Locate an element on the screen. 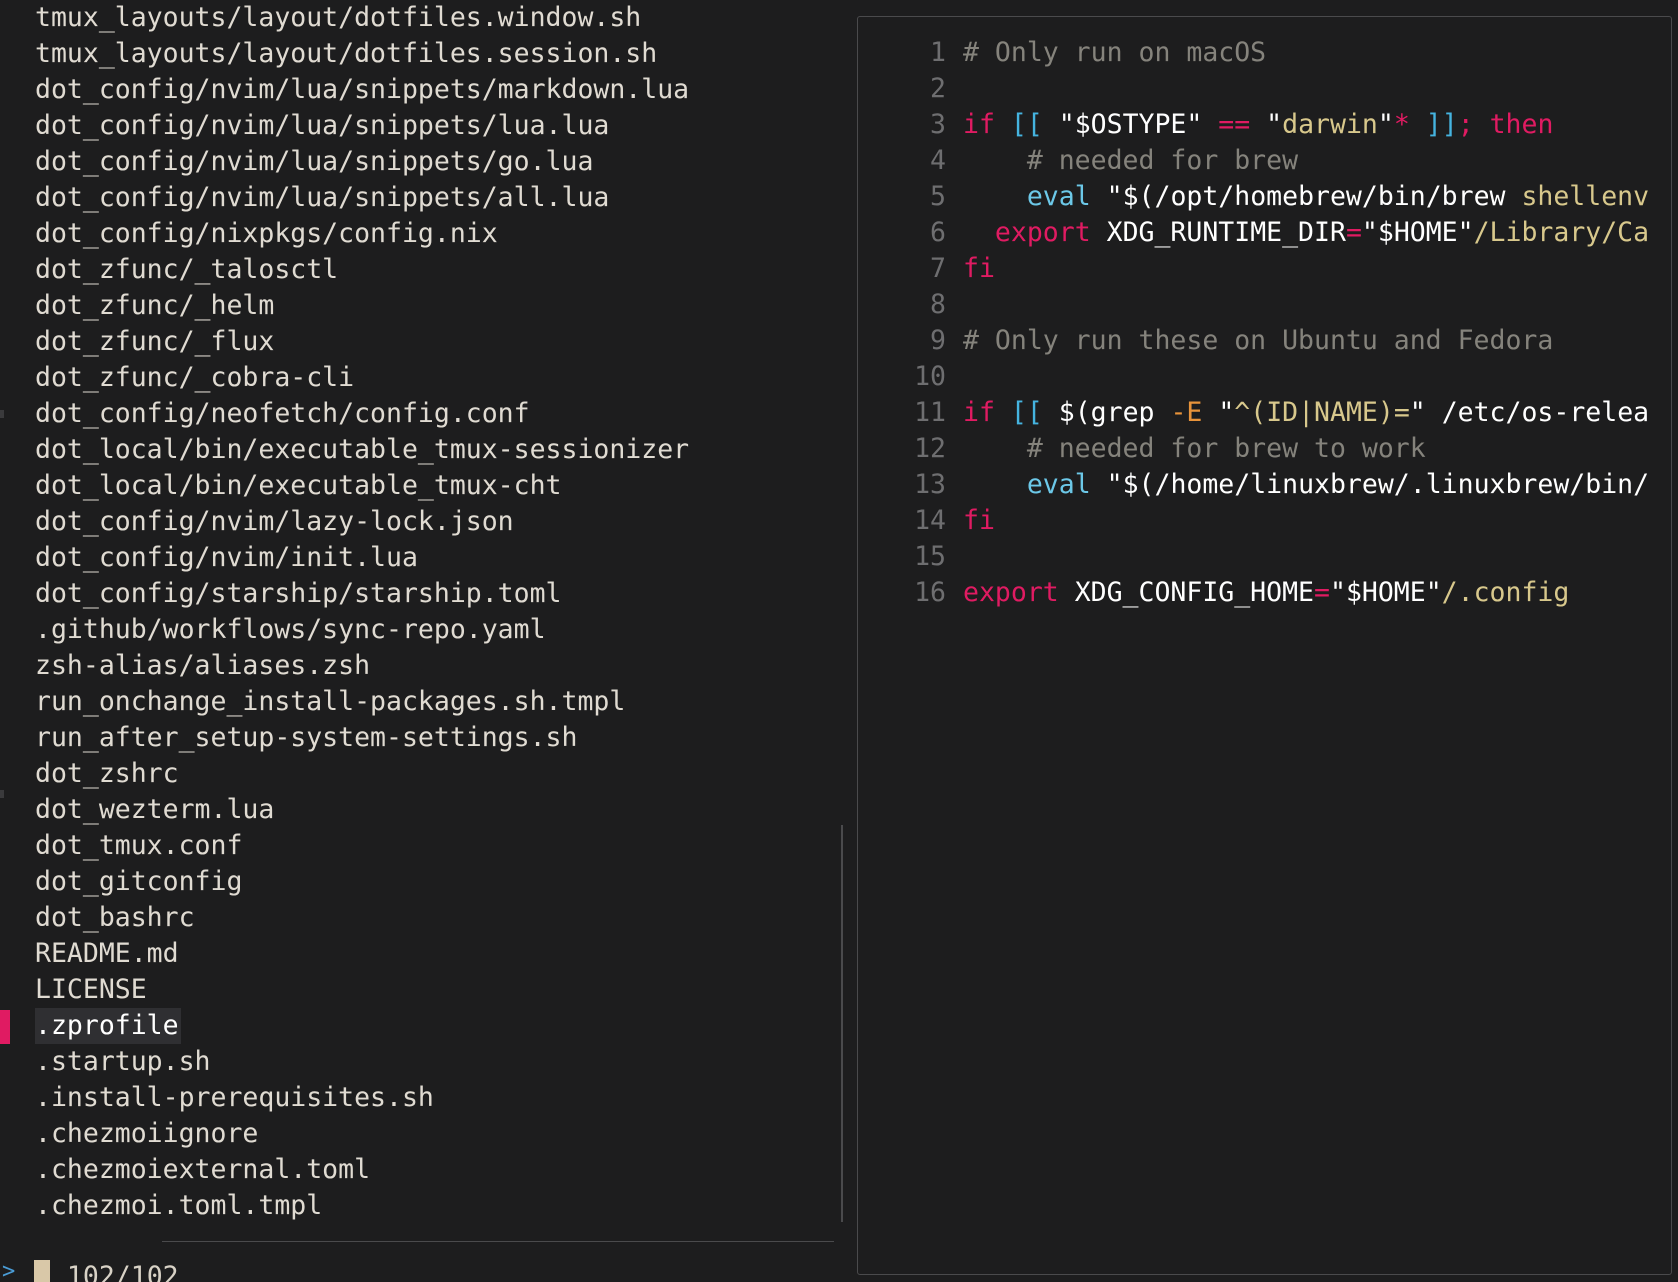 This screenshot has width=1678, height=1282. code-token: * is located at coordinates (1409, 124).